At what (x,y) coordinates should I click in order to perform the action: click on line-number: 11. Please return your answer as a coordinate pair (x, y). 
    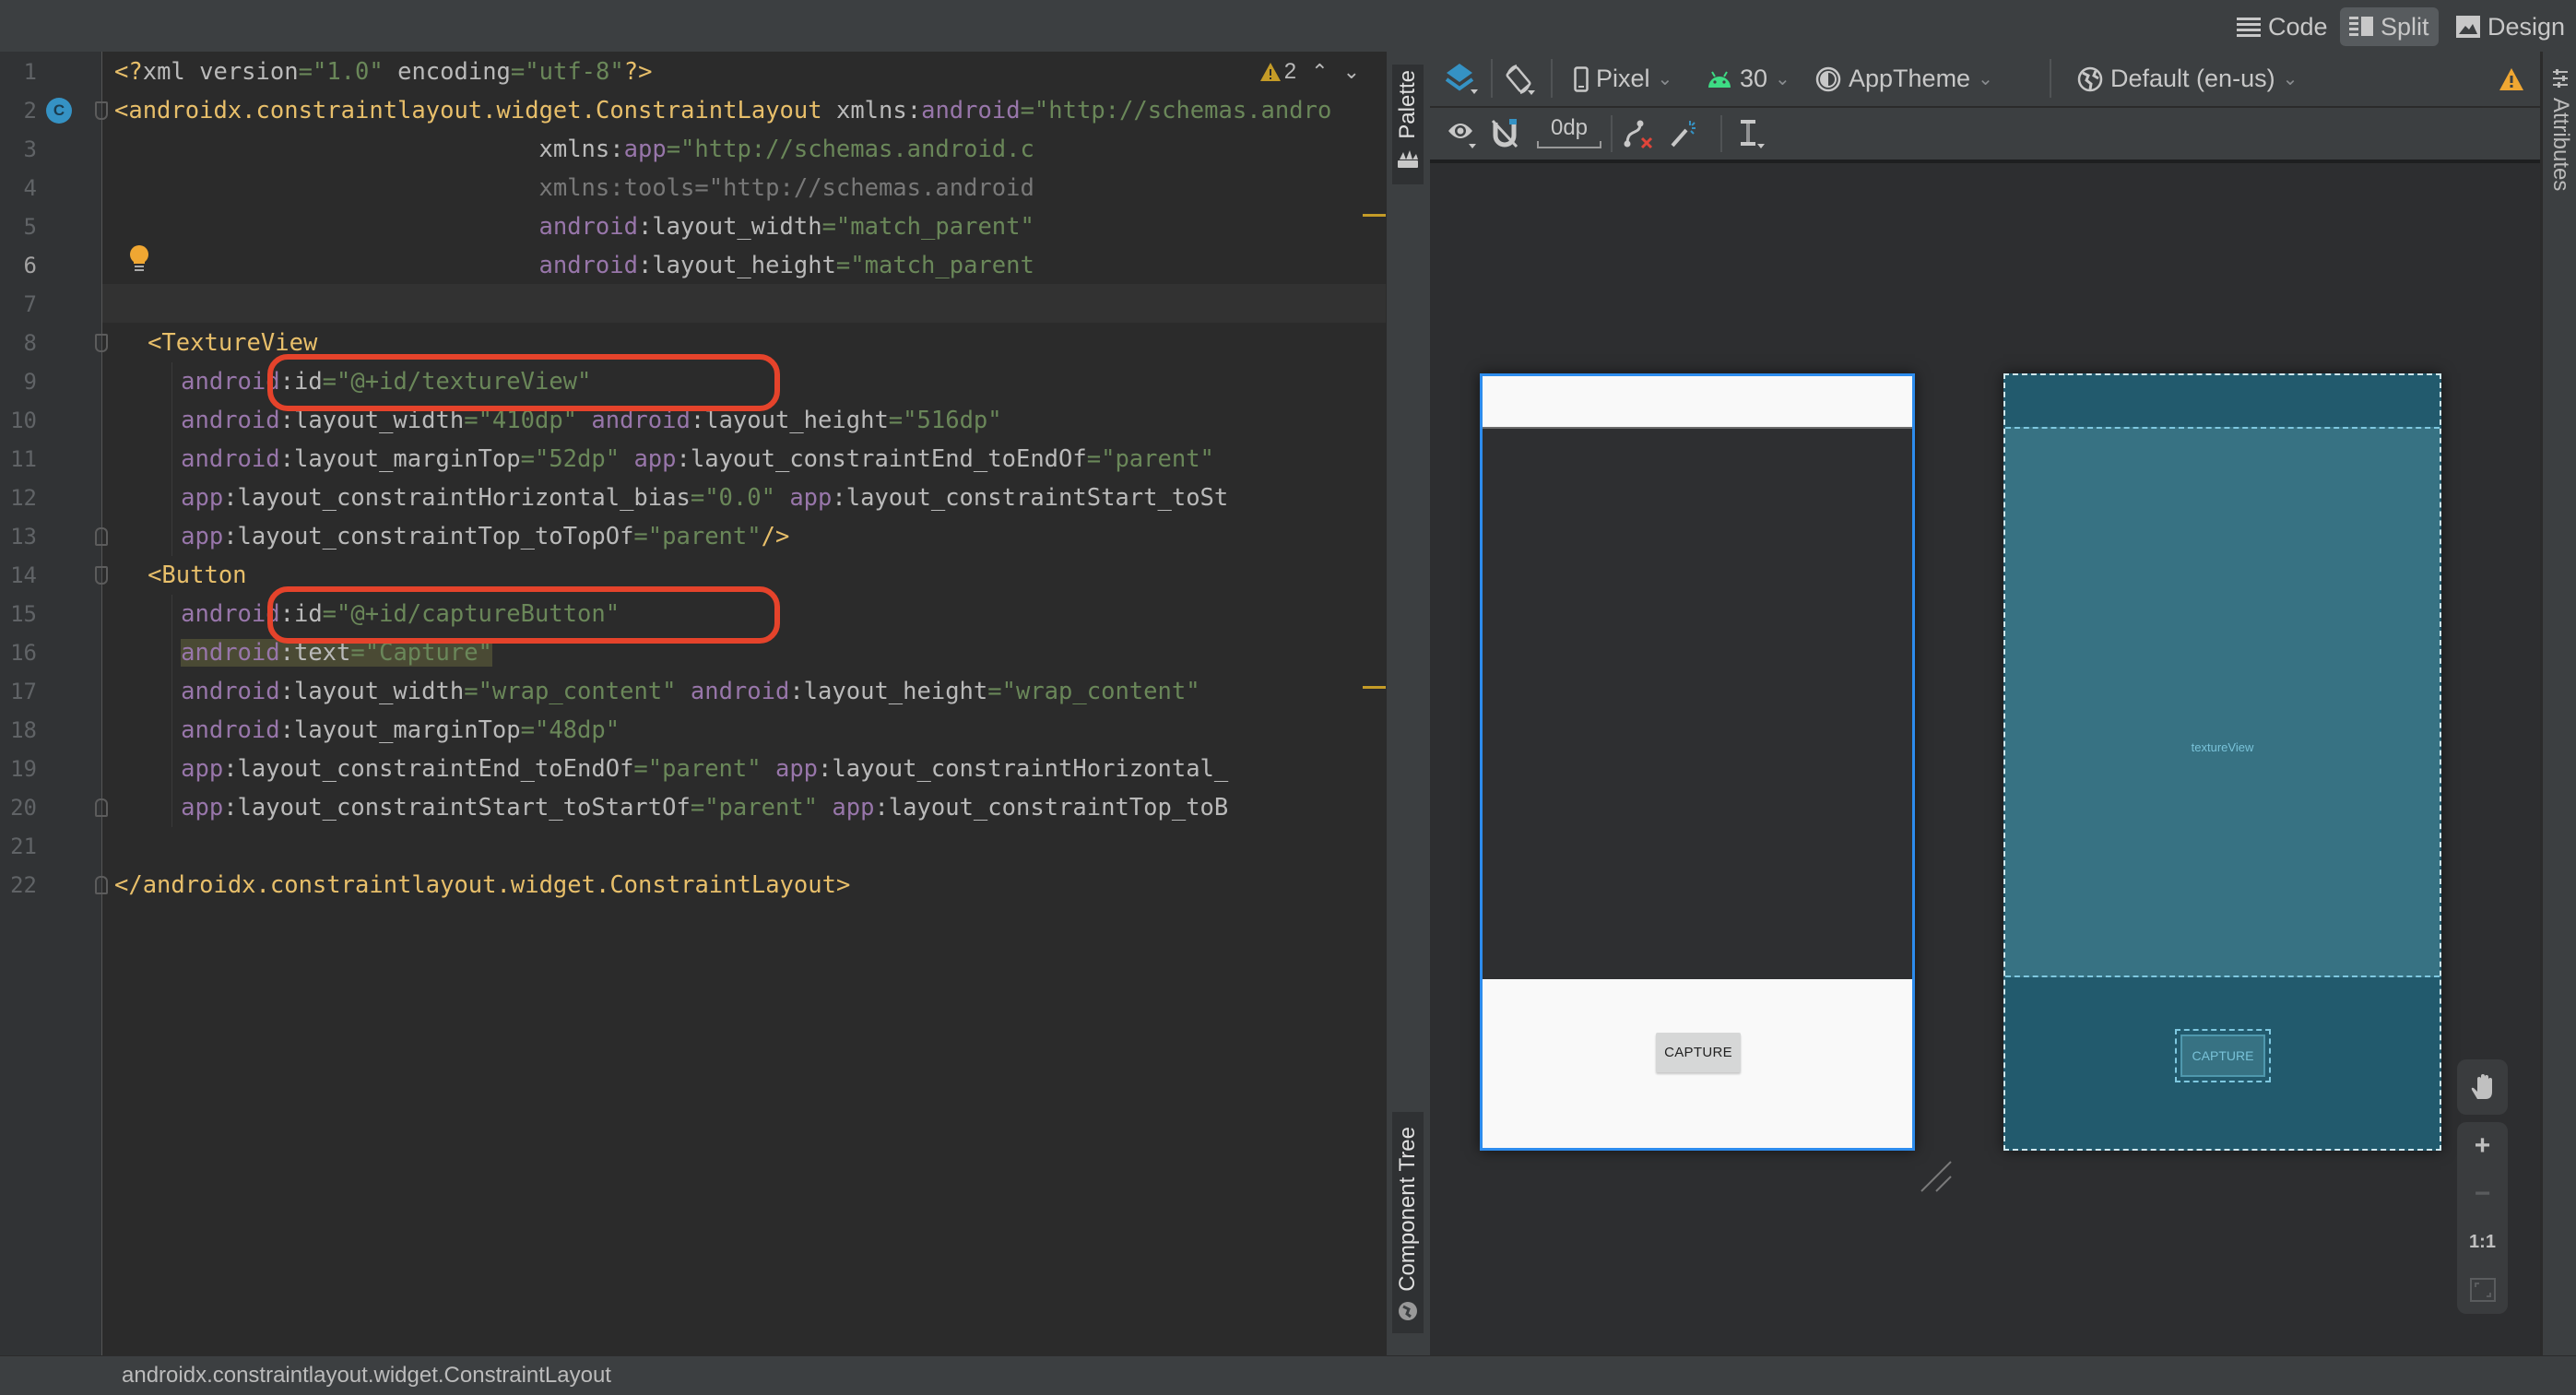
    Looking at the image, I should click on (18, 459).